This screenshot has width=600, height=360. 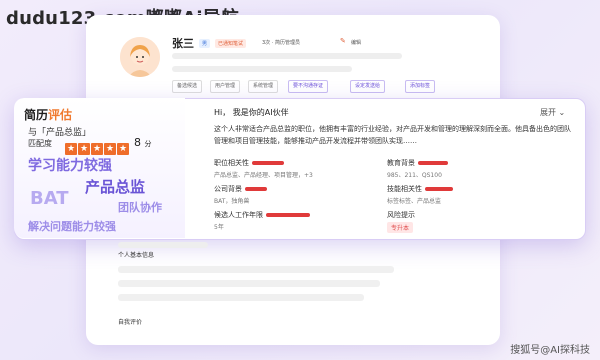 I want to click on tag-problem-solving: 解决问题能力较强, so click(x=72, y=226).